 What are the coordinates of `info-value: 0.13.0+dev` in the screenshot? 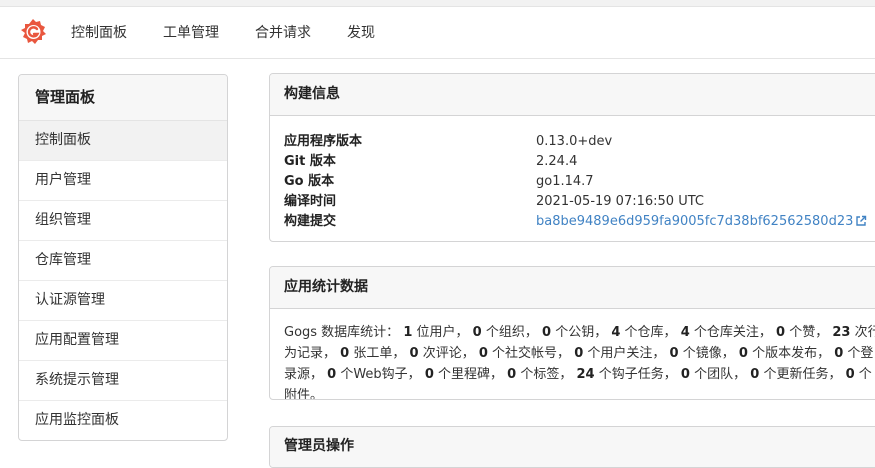 It's located at (574, 141).